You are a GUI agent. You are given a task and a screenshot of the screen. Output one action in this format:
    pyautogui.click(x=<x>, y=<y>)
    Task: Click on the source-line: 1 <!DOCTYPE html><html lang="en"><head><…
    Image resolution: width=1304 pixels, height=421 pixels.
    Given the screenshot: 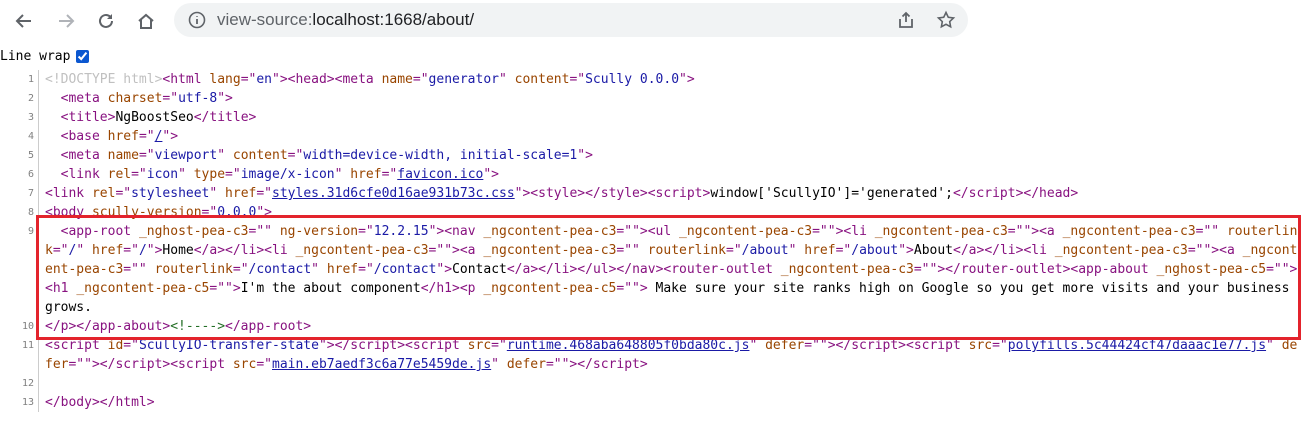 What is the action you would take?
    pyautogui.click(x=652, y=79)
    